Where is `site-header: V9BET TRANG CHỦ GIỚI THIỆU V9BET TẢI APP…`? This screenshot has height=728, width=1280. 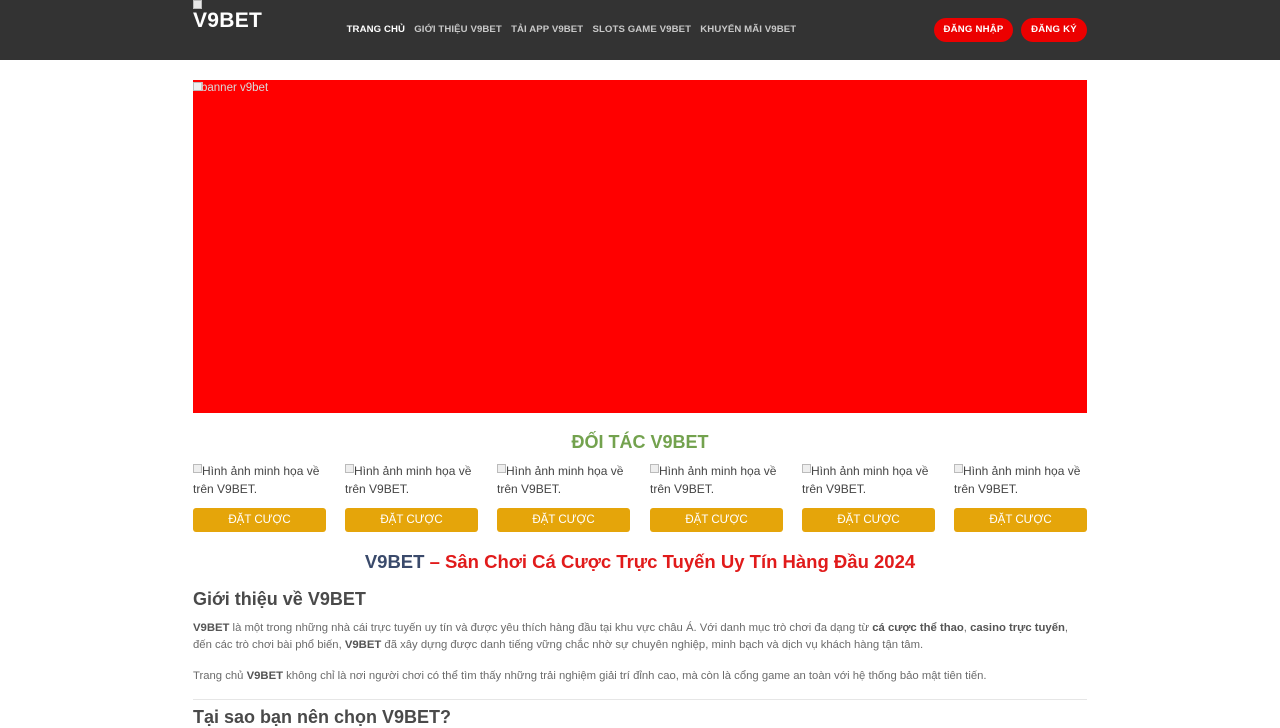 site-header: V9BET TRANG CHỦ GIỚI THIỆU V9BET TẢI APP… is located at coordinates (640, 30).